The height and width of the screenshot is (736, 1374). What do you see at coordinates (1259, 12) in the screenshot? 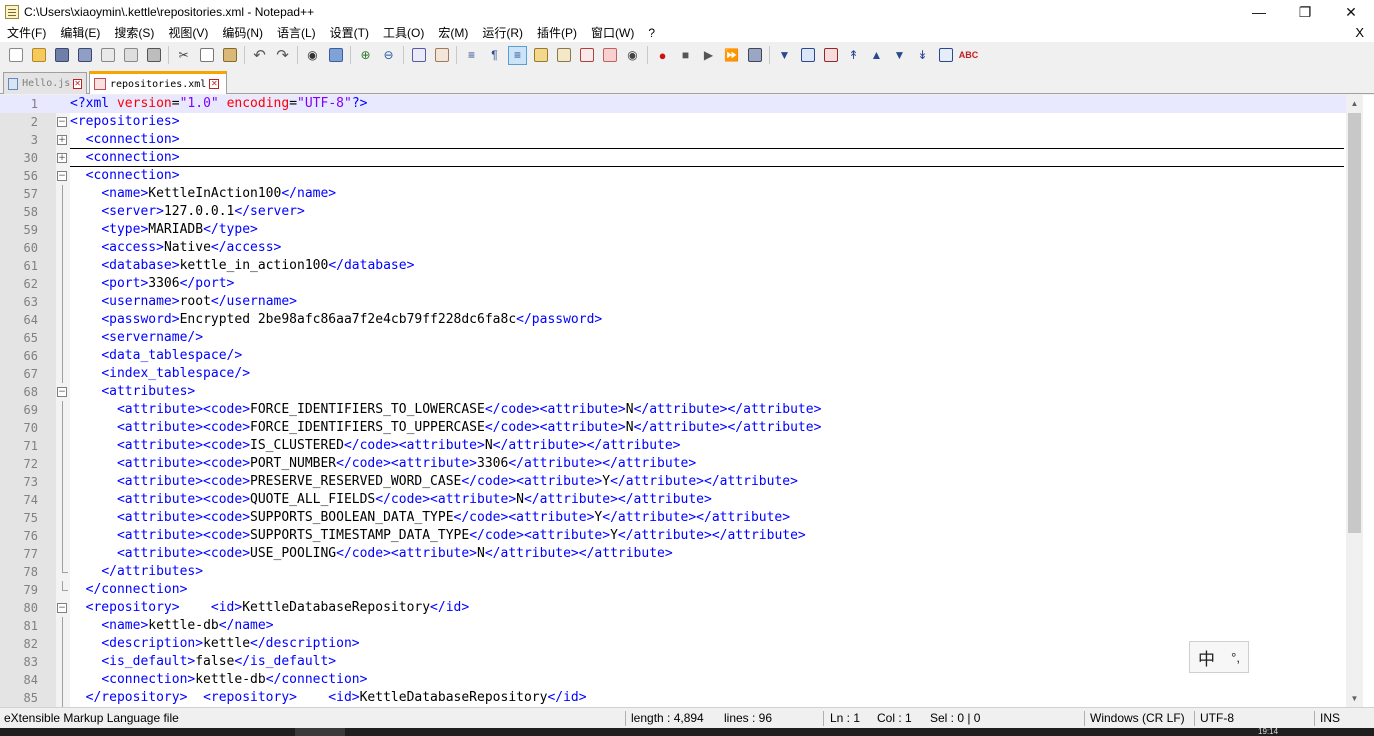
I see `minimize-button: —` at bounding box center [1259, 12].